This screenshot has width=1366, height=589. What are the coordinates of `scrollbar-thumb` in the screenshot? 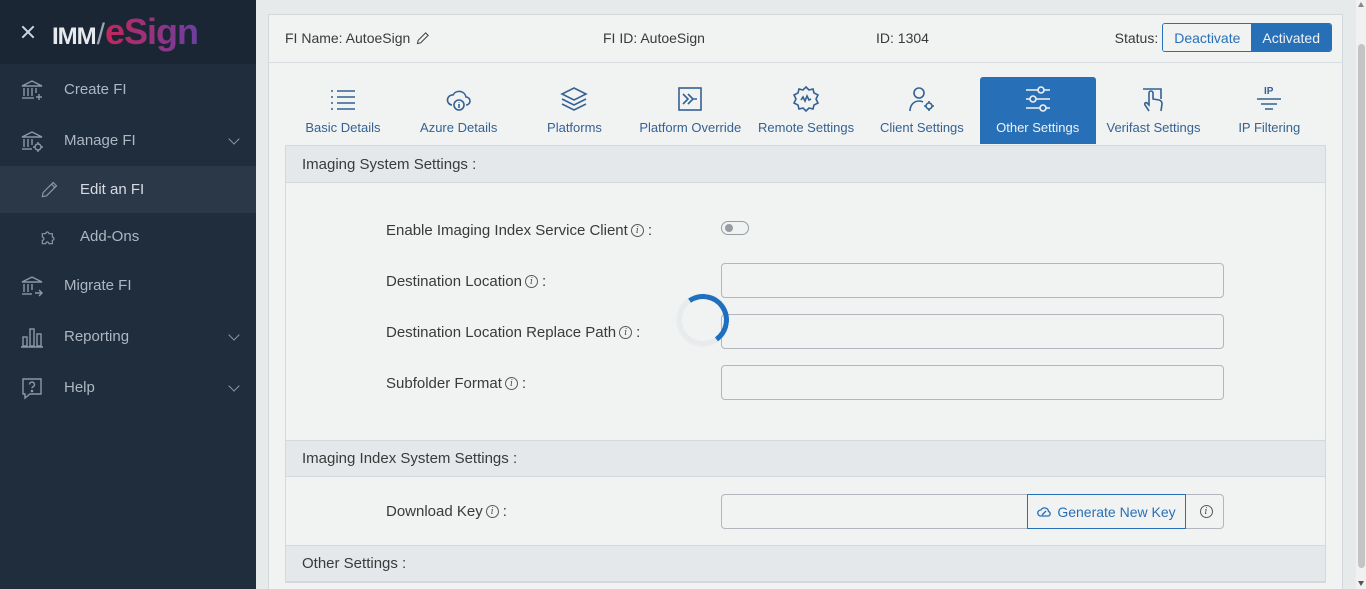 It's located at (1361, 306).